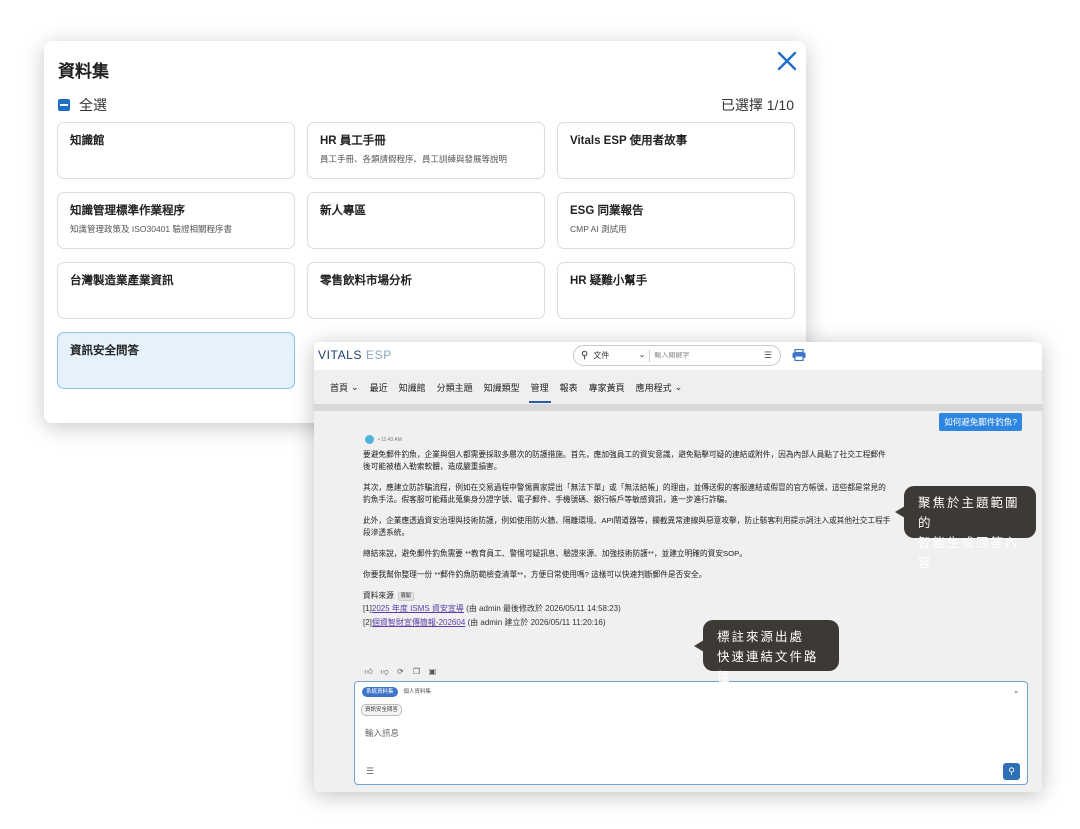 This screenshot has height=829, width=1080. I want to click on nav-recent: 最近, so click(379, 387).